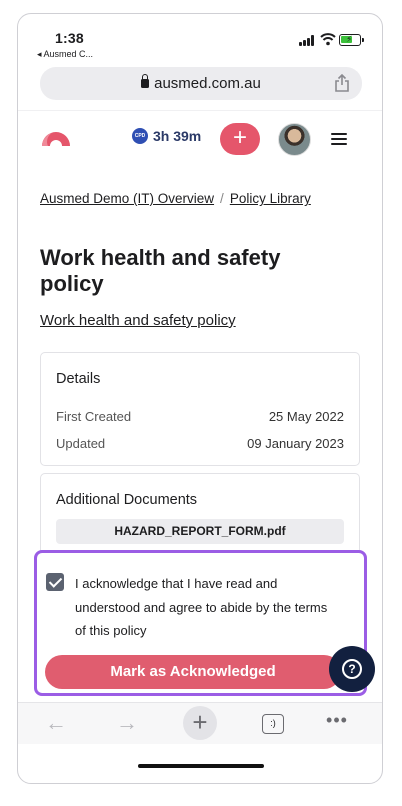 The width and height of the screenshot is (402, 806). What do you see at coordinates (337, 721) in the screenshot?
I see `more-icon: •••` at bounding box center [337, 721].